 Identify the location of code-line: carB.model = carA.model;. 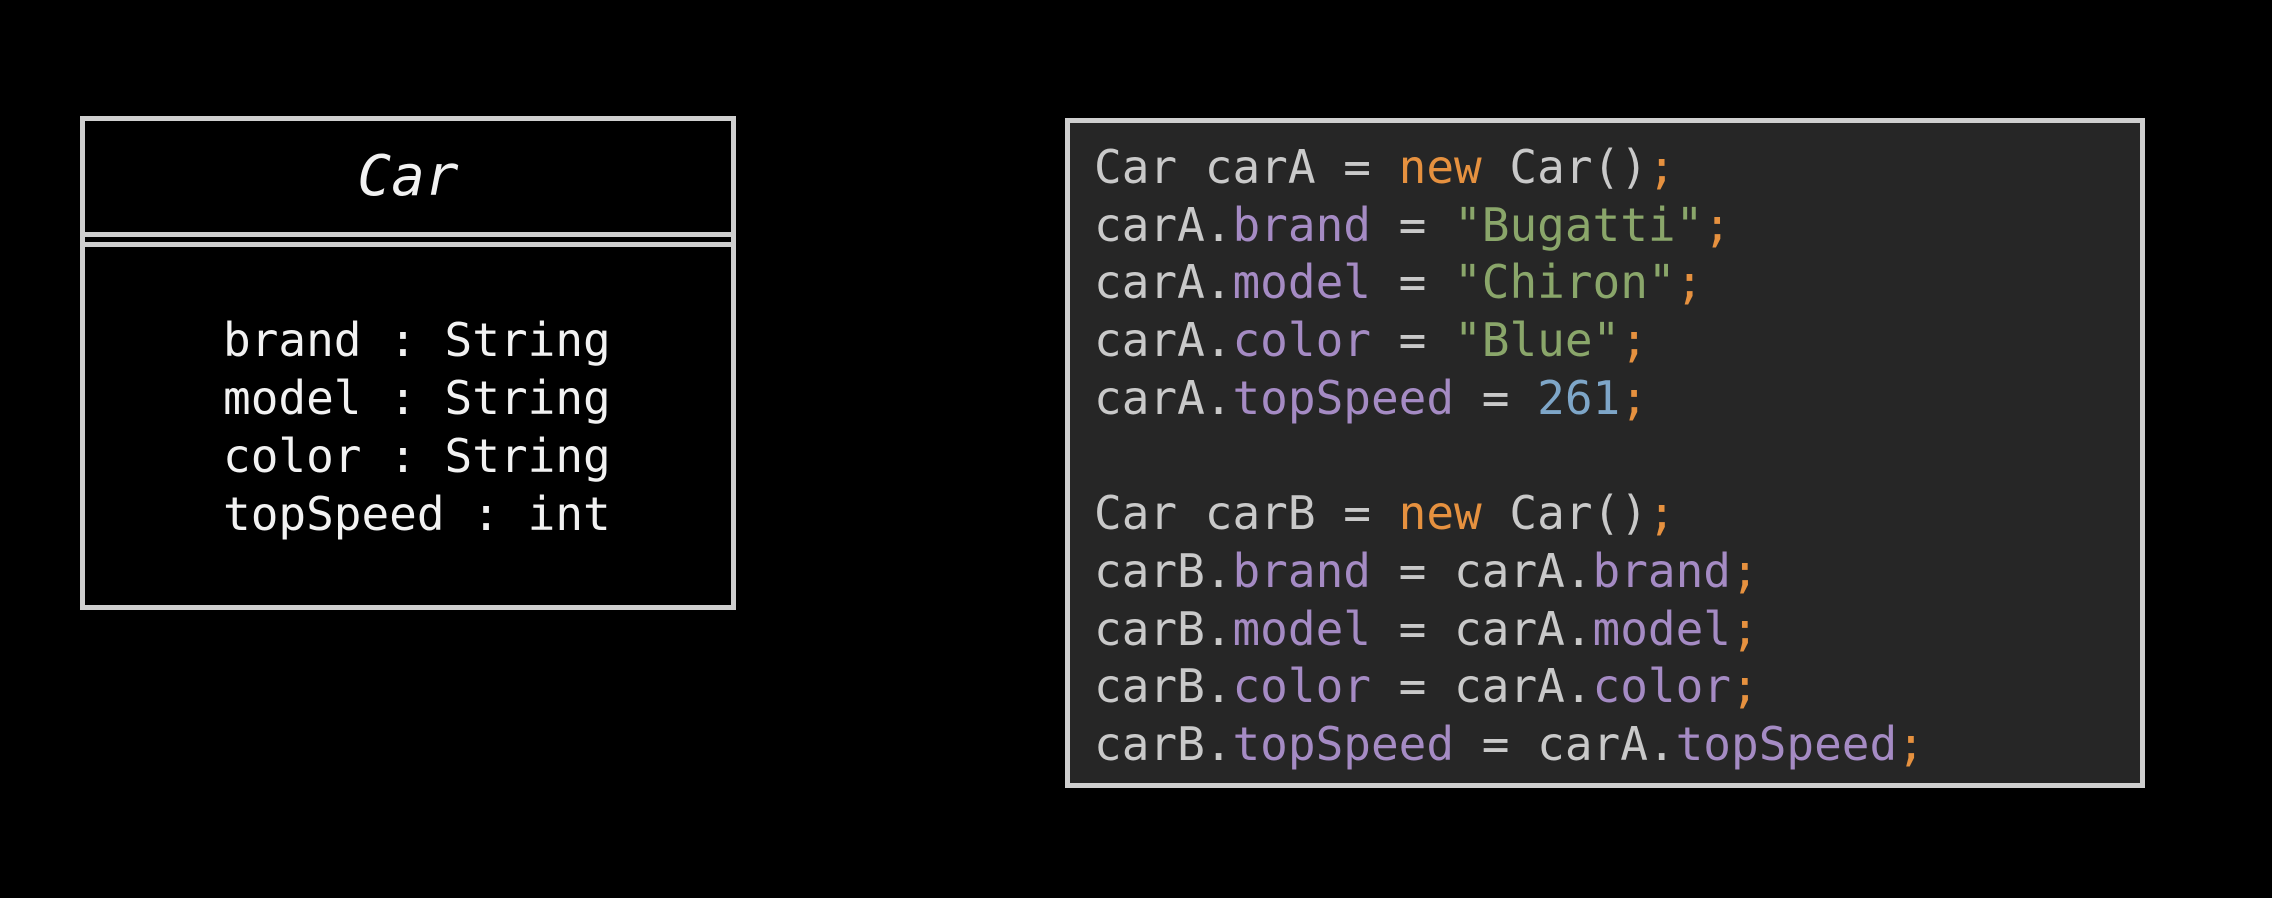
(1509, 630).